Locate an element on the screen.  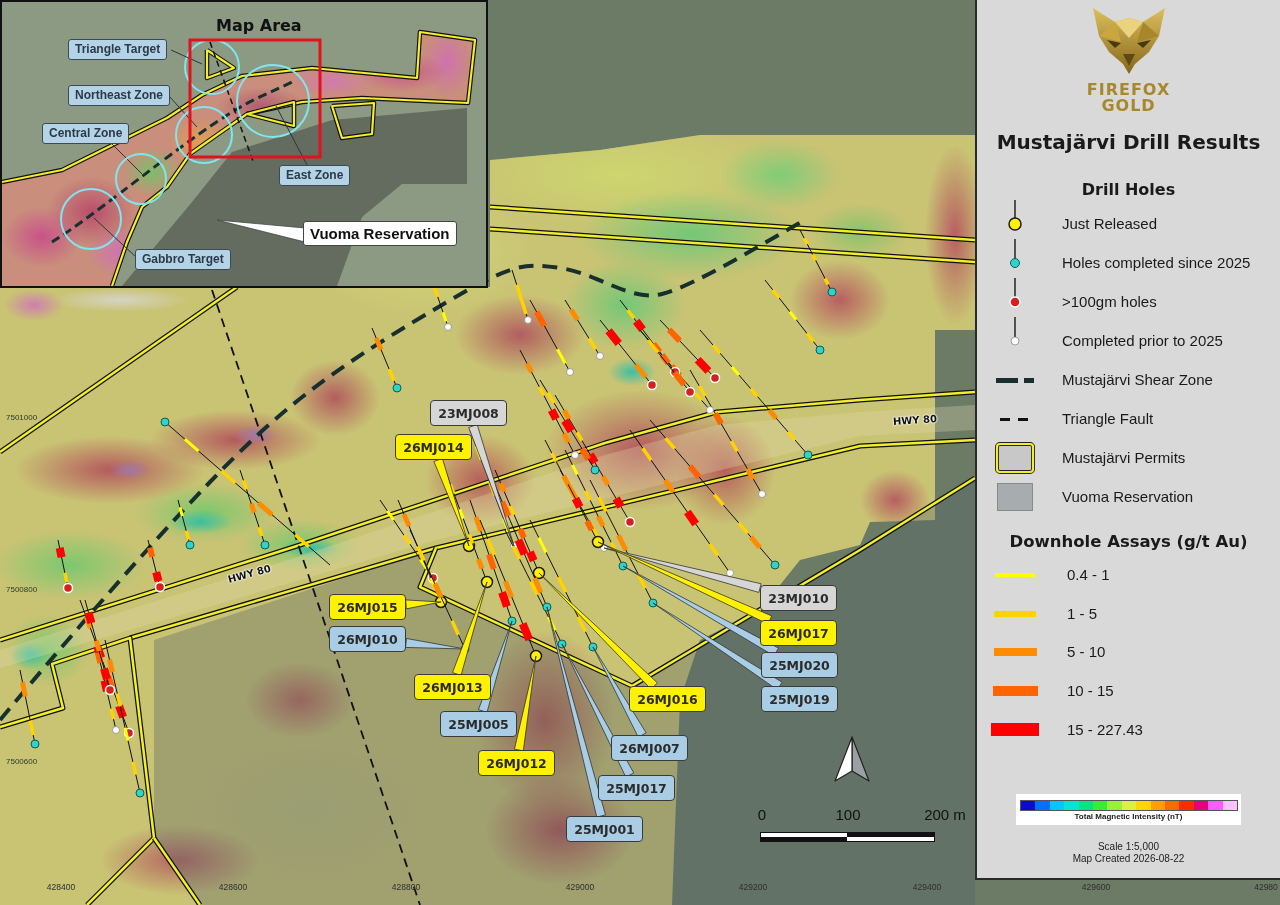
easting-label: 428400 is located at coordinates (61, 887).